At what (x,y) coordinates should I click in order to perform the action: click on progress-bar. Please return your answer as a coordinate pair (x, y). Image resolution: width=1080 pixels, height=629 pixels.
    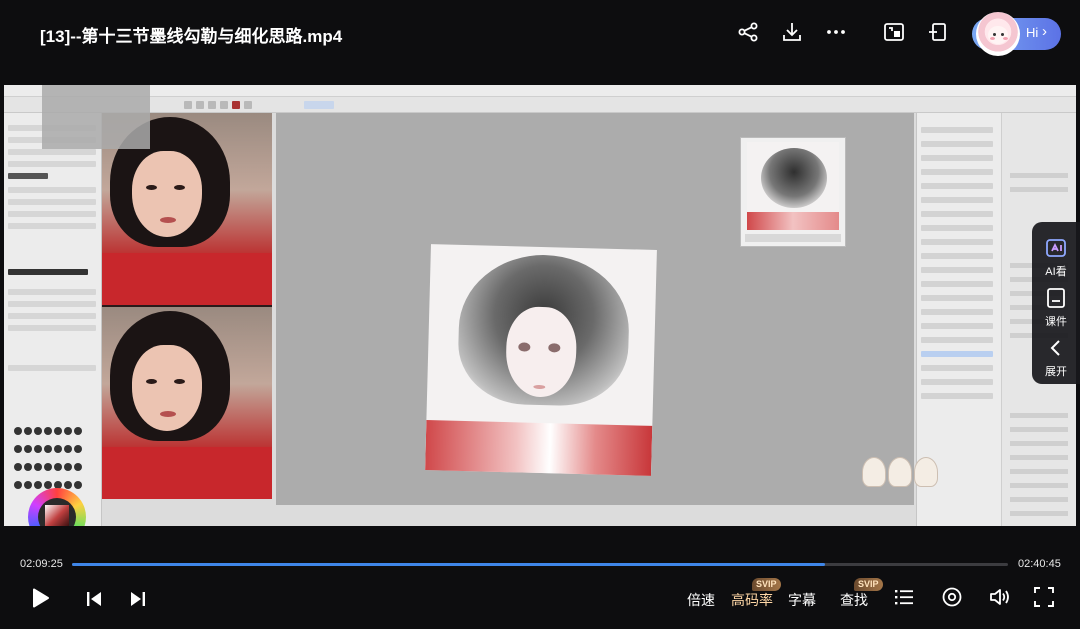
    Looking at the image, I should click on (540, 564).